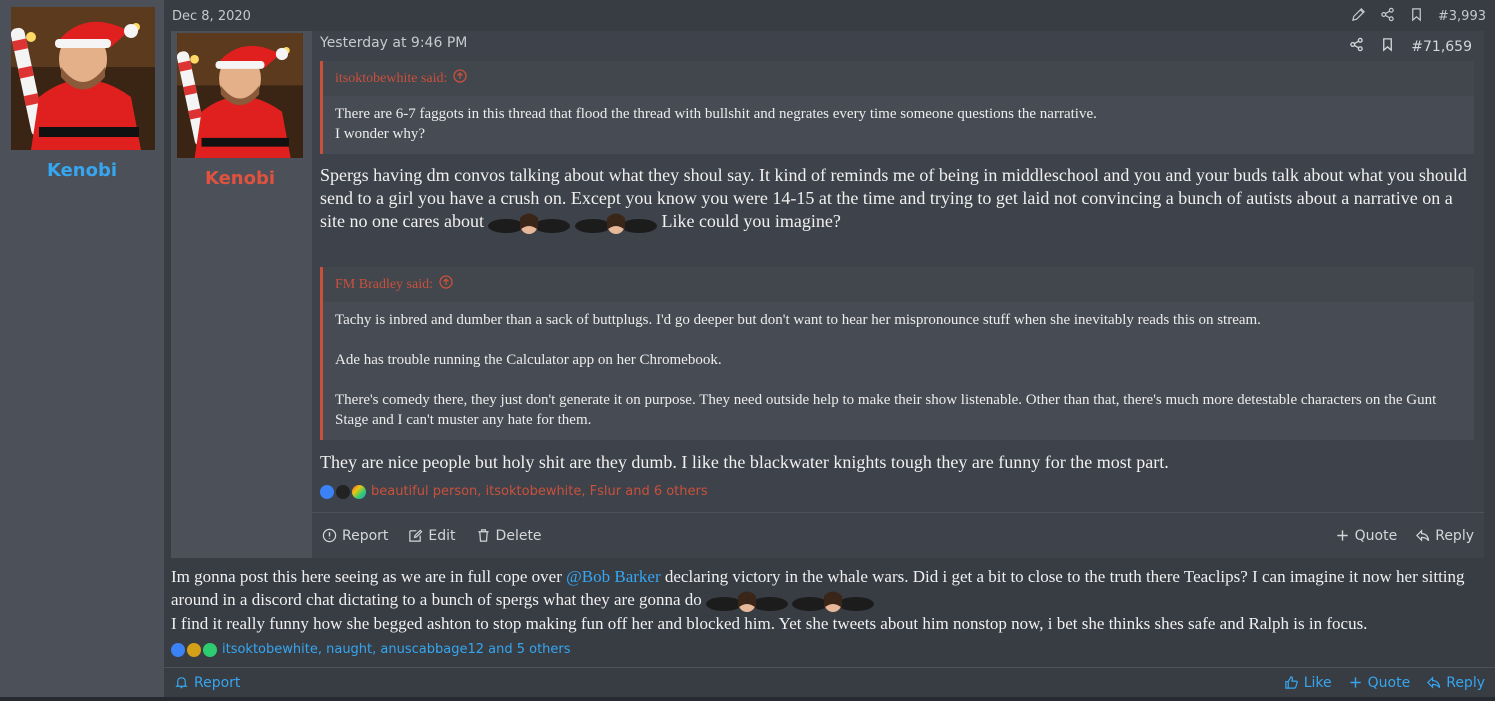  I want to click on inner-username: Kenobi, so click(240, 178).